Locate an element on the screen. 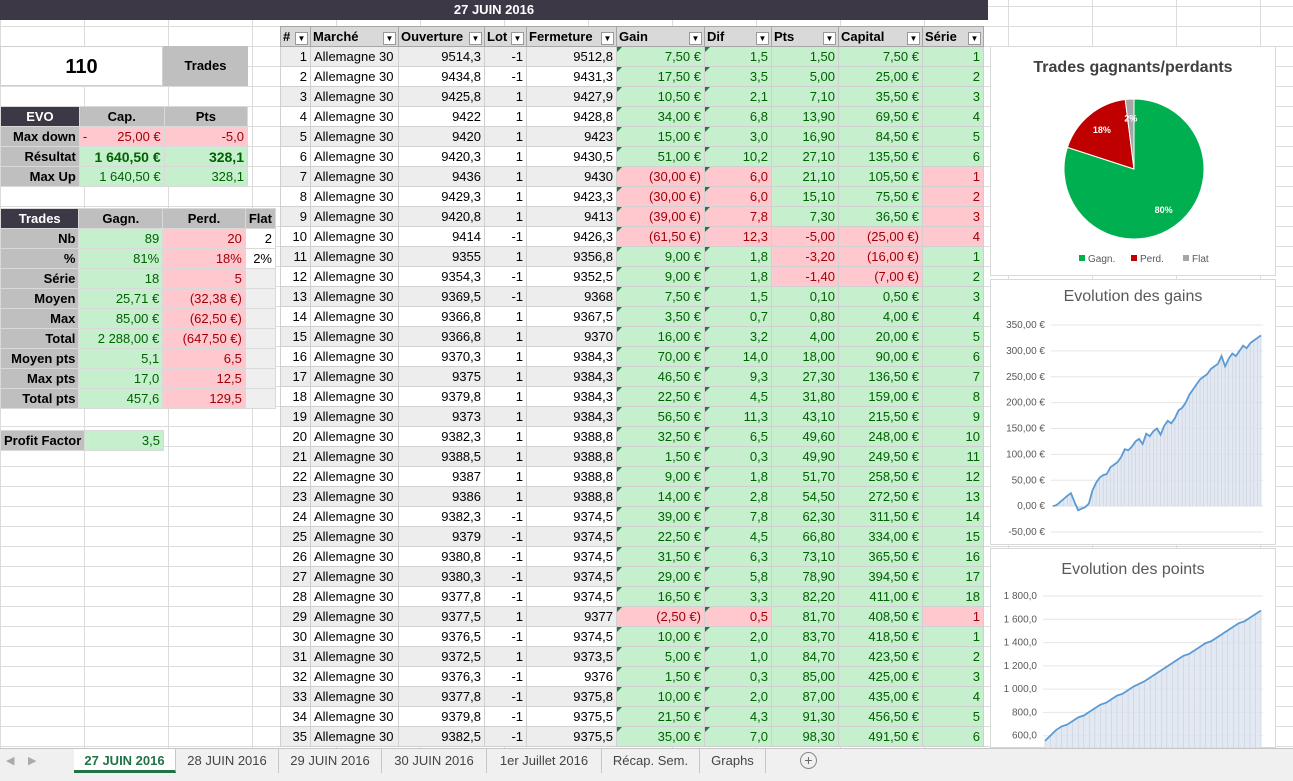  stat-flat is located at coordinates (260, 278).